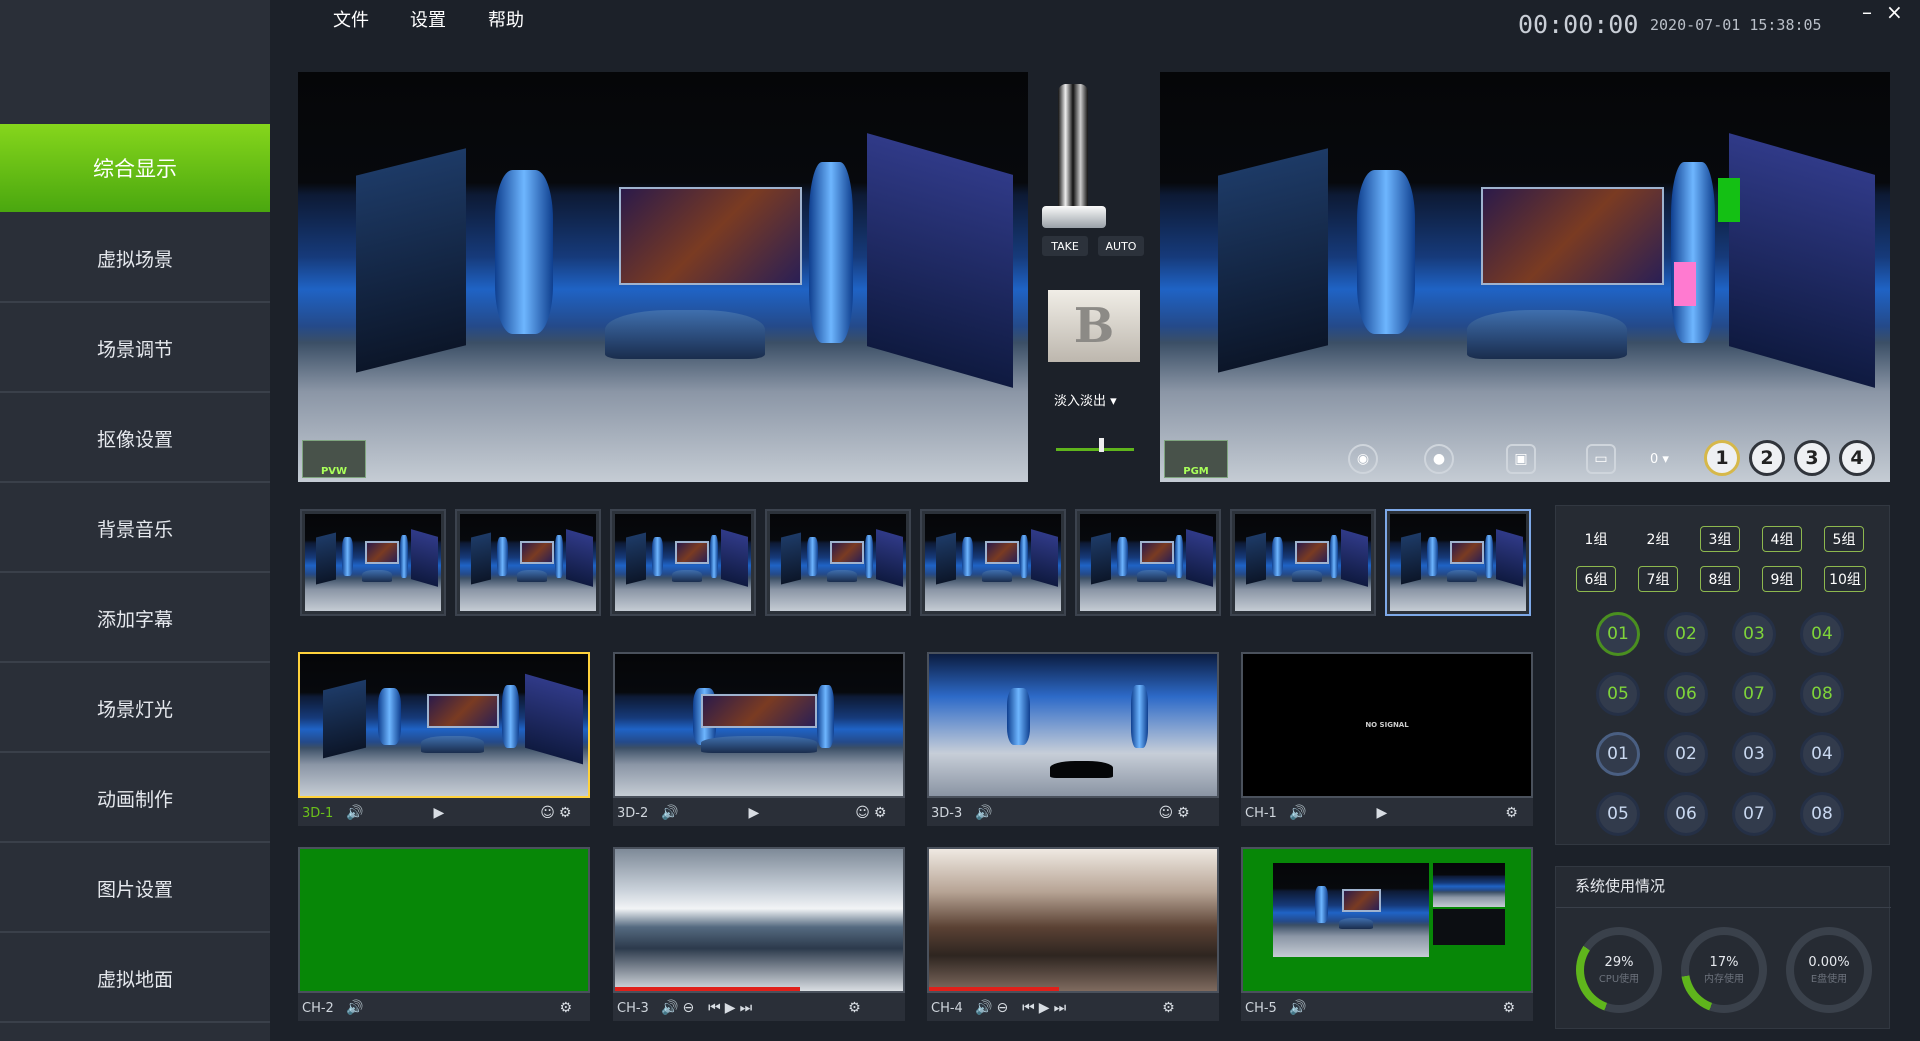  I want to click on source-card-ch-3: CH-3 🔊 ⊖ ⏮ ▶ ⏭ ⚙, so click(759, 934).